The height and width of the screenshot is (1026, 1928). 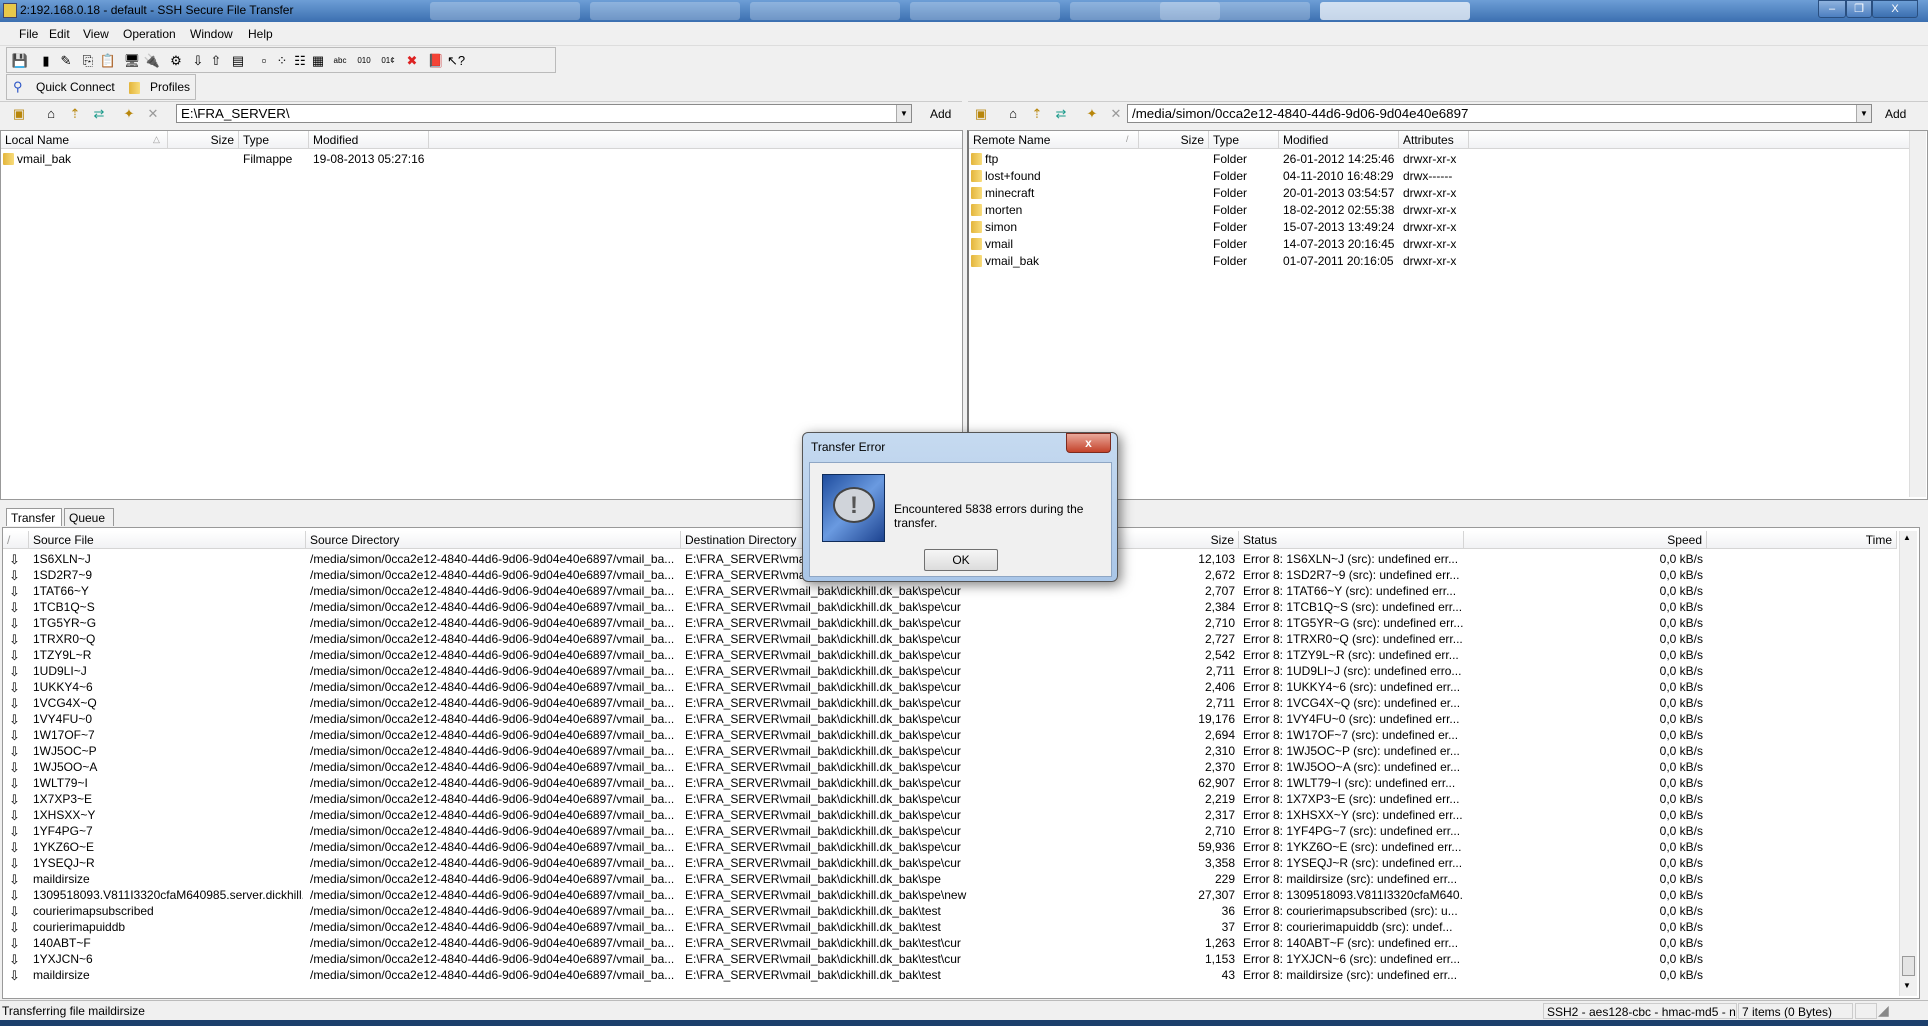 I want to click on local-folders-icon: ▣, so click(x=19, y=114).